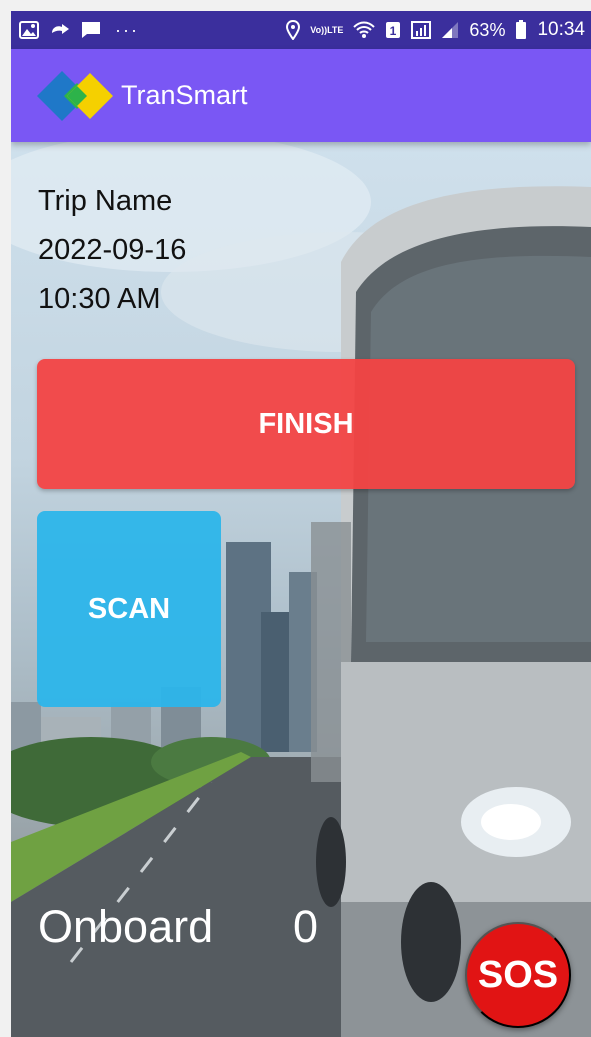  I want to click on message-icon, so click(91, 30).